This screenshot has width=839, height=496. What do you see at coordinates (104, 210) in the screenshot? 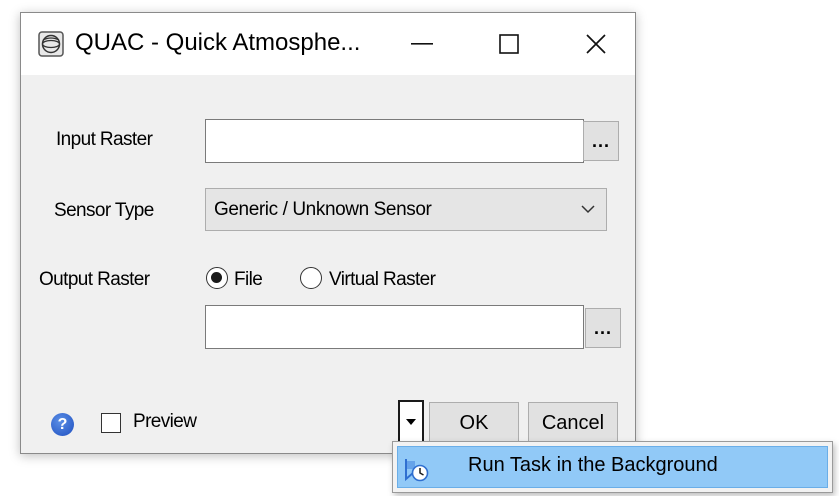
I see `sensor-type-label: Sensor Type` at bounding box center [104, 210].